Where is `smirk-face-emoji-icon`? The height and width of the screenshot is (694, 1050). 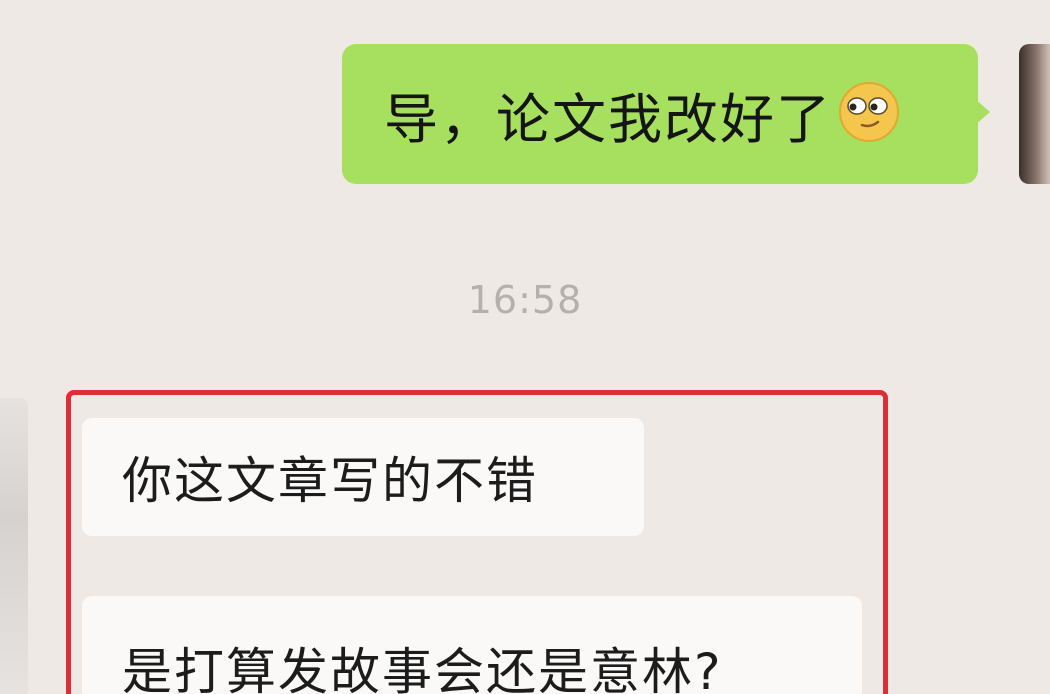
smirk-face-emoji-icon is located at coordinates (869, 114).